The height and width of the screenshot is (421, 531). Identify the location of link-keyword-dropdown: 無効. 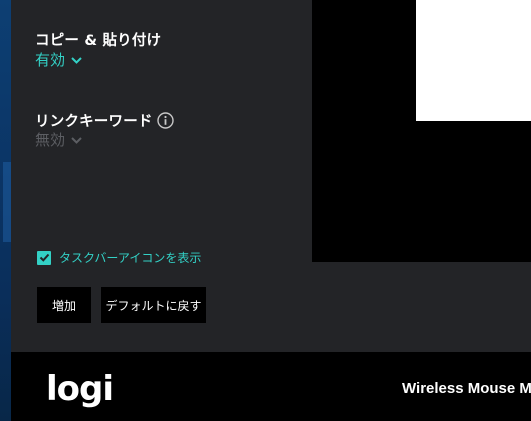
(59, 139).